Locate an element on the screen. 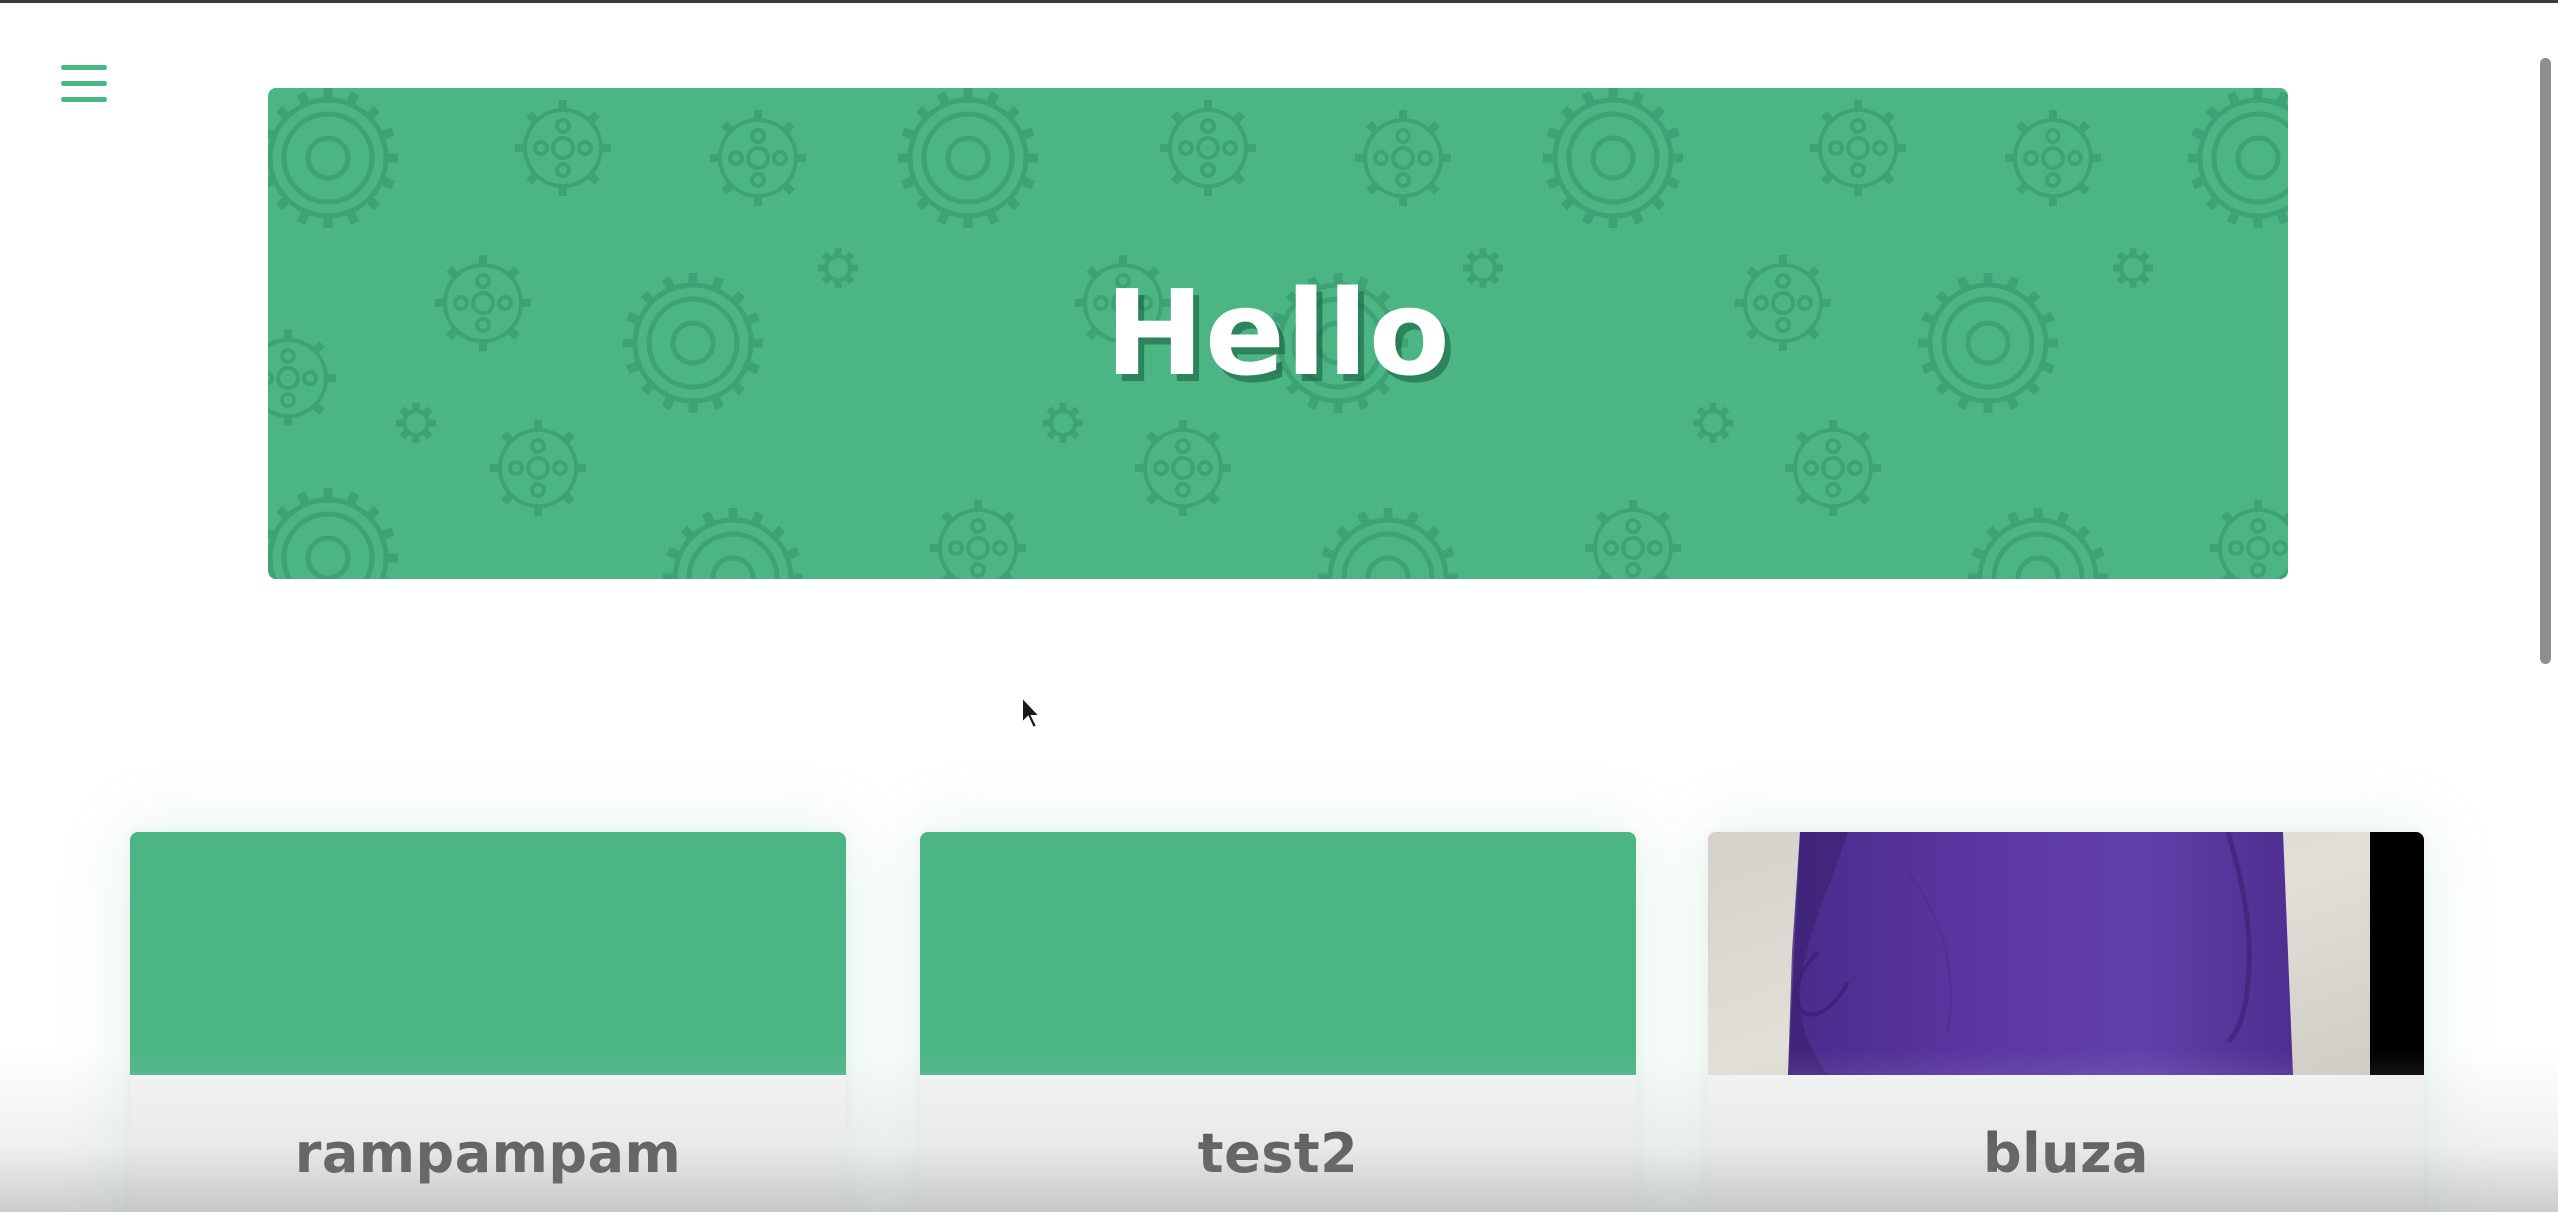 Image resolution: width=2558 pixels, height=1212 pixels. mouse-cursor-icon is located at coordinates (1032, 712).